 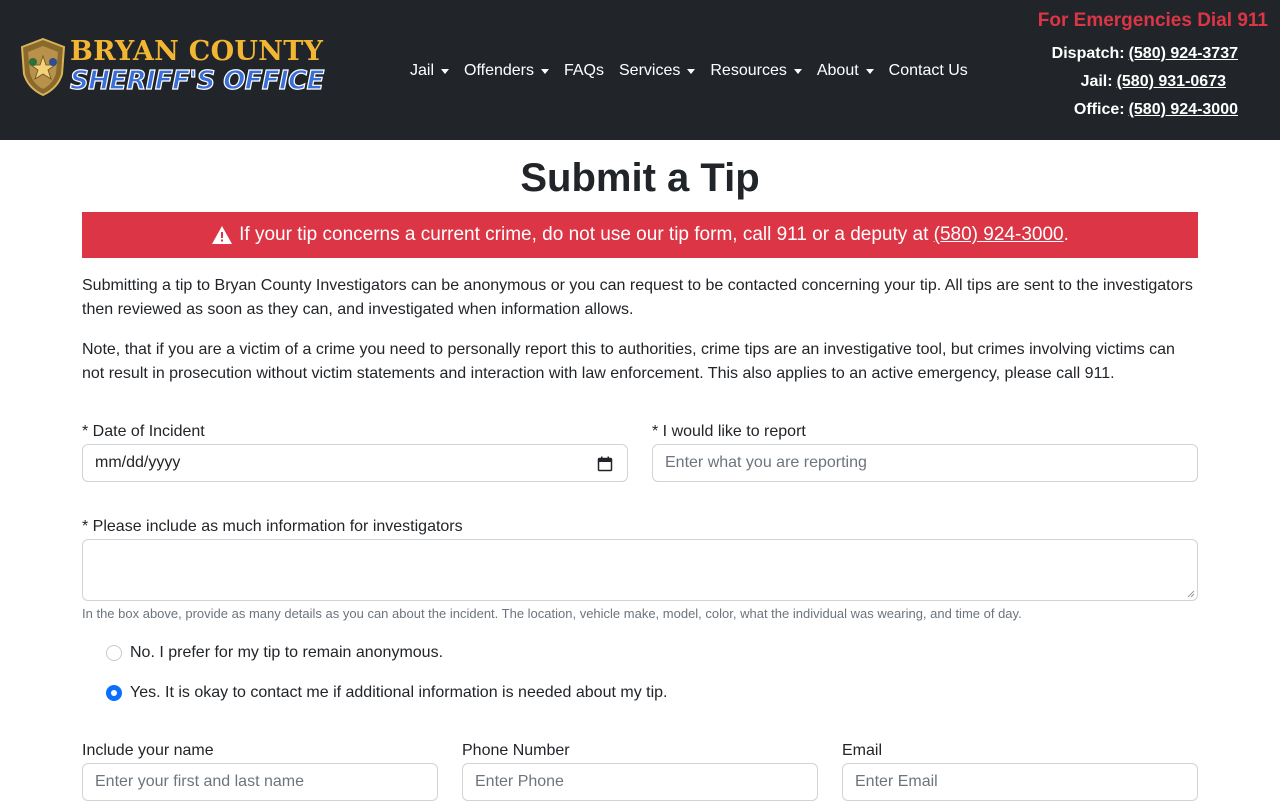 I want to click on jail-phone-link: (580) 931-0673, so click(x=1171, y=81).